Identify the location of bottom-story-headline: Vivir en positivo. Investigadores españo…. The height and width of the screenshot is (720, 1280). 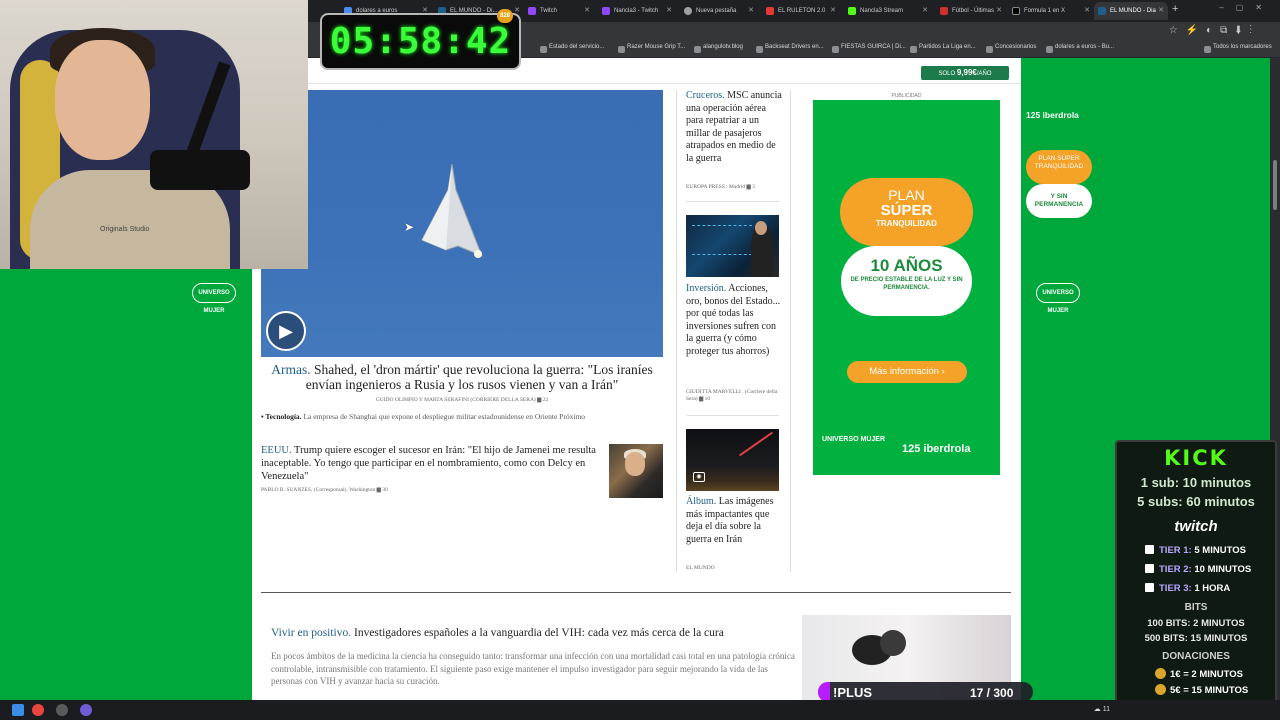
(536, 633).